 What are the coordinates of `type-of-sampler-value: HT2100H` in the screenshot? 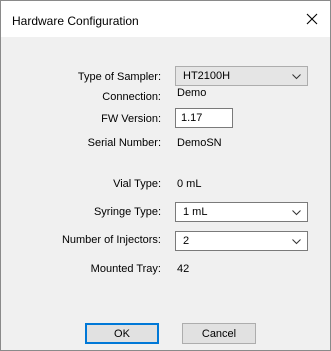 It's located at (207, 76).